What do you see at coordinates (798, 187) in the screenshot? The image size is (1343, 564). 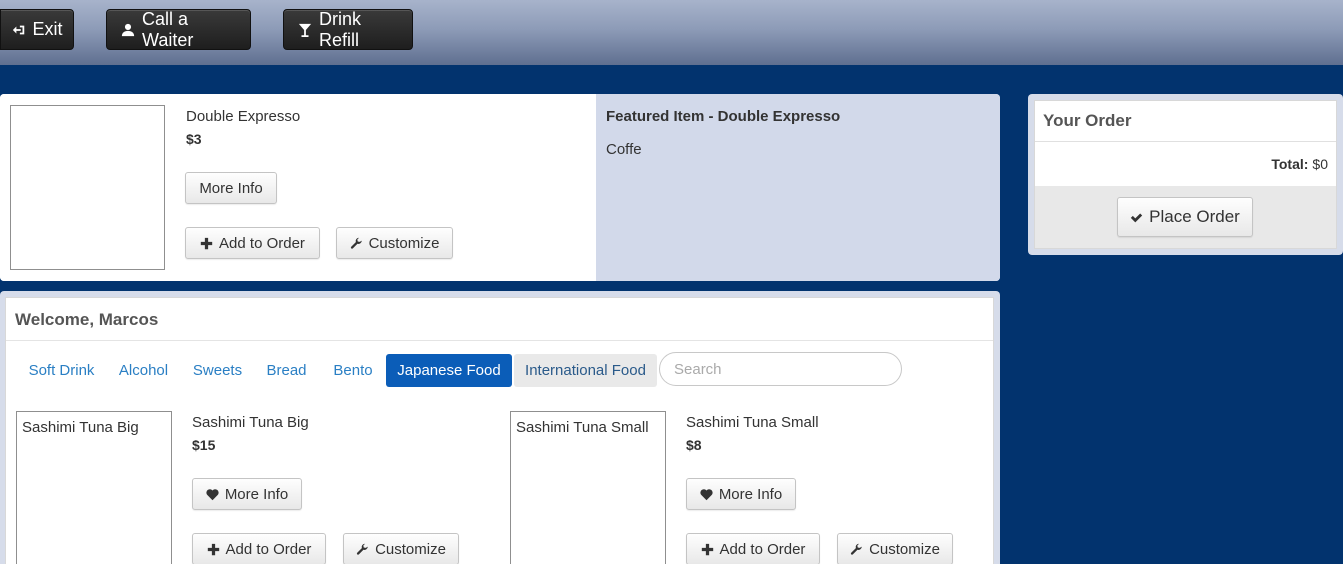 I see `featured-description-area: Featured Item - Double Expresso Coffe` at bounding box center [798, 187].